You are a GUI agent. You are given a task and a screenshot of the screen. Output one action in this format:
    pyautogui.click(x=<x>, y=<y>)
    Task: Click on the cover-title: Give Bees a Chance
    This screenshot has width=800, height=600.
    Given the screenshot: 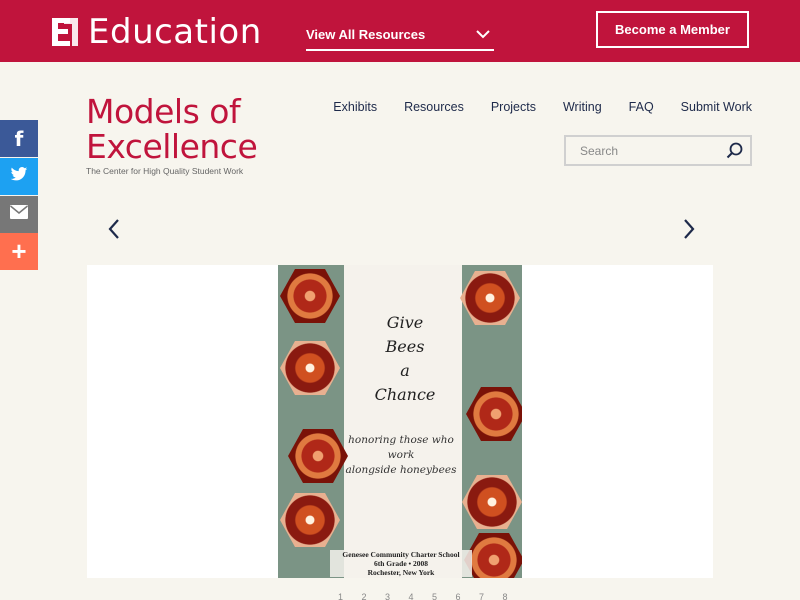 What is the action you would take?
    pyautogui.click(x=405, y=359)
    